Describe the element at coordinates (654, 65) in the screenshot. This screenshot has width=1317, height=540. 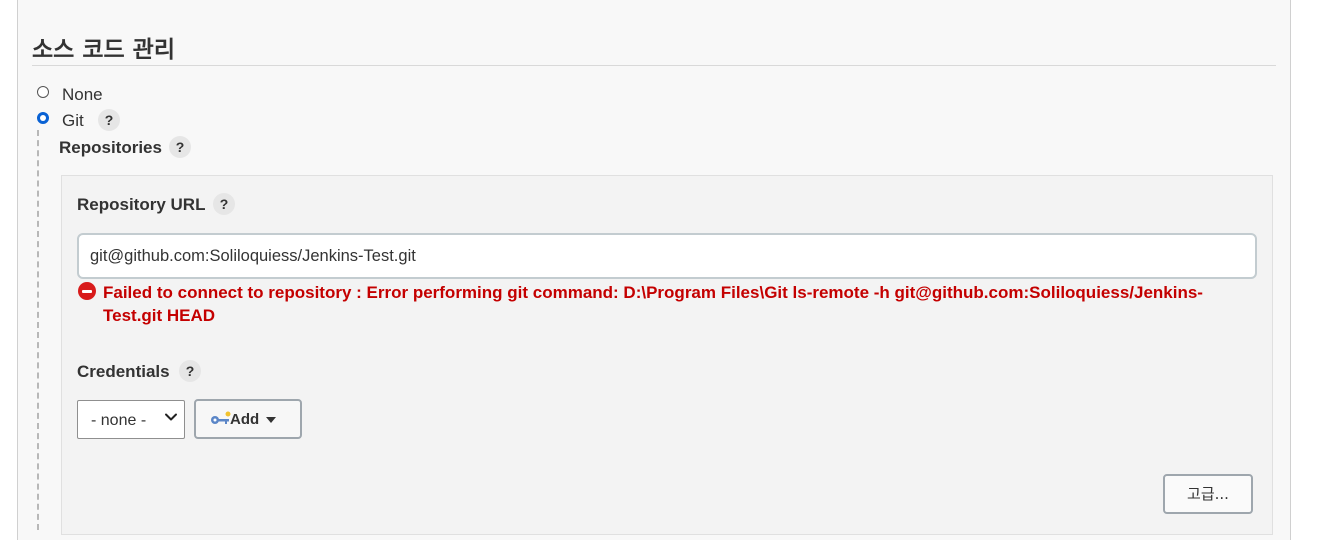
I see `section-divider` at that location.